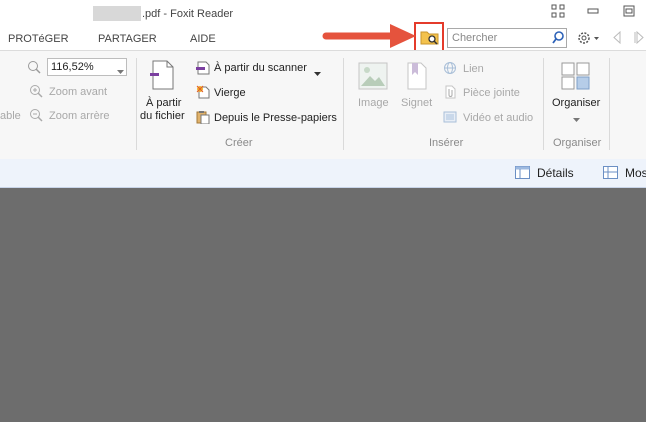 Image resolution: width=646 pixels, height=422 pixels. Describe the element at coordinates (203, 93) in the screenshot. I see `blank-icon` at that location.